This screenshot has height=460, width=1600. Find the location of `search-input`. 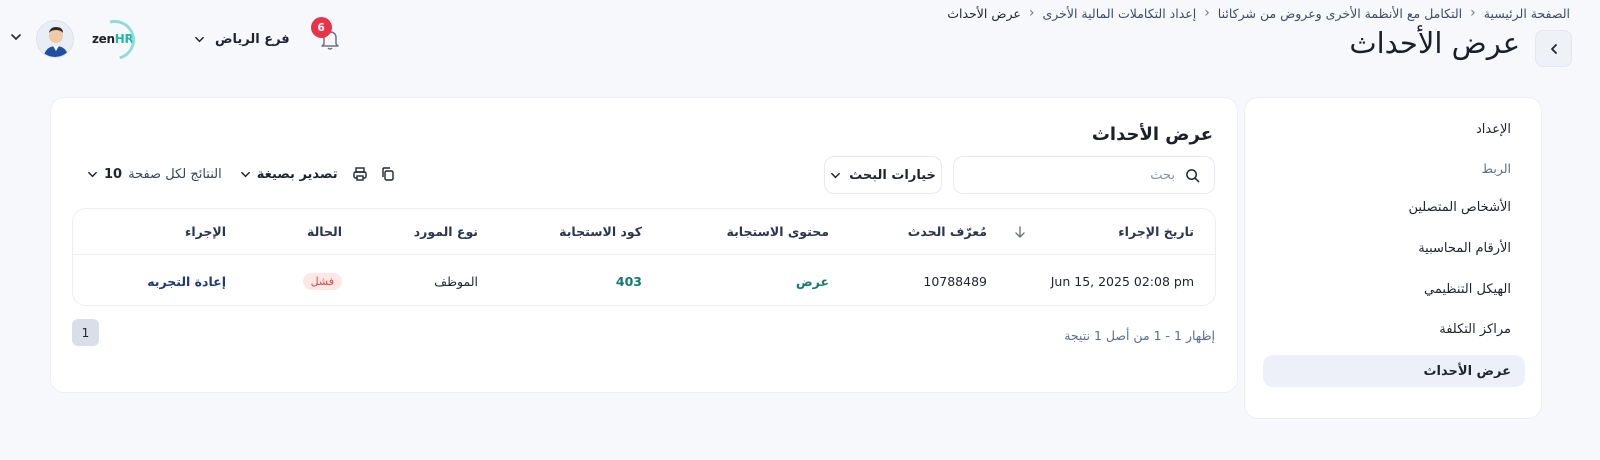

search-input is located at coordinates (1085, 175).